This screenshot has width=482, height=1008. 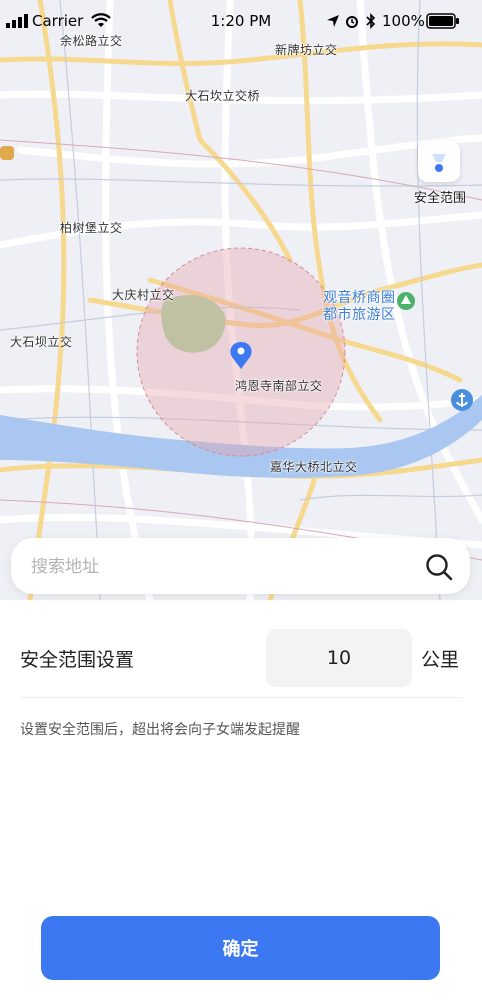 I want to click on status-bar: Carrier 1:20 PM 100%, so click(x=241, y=21).